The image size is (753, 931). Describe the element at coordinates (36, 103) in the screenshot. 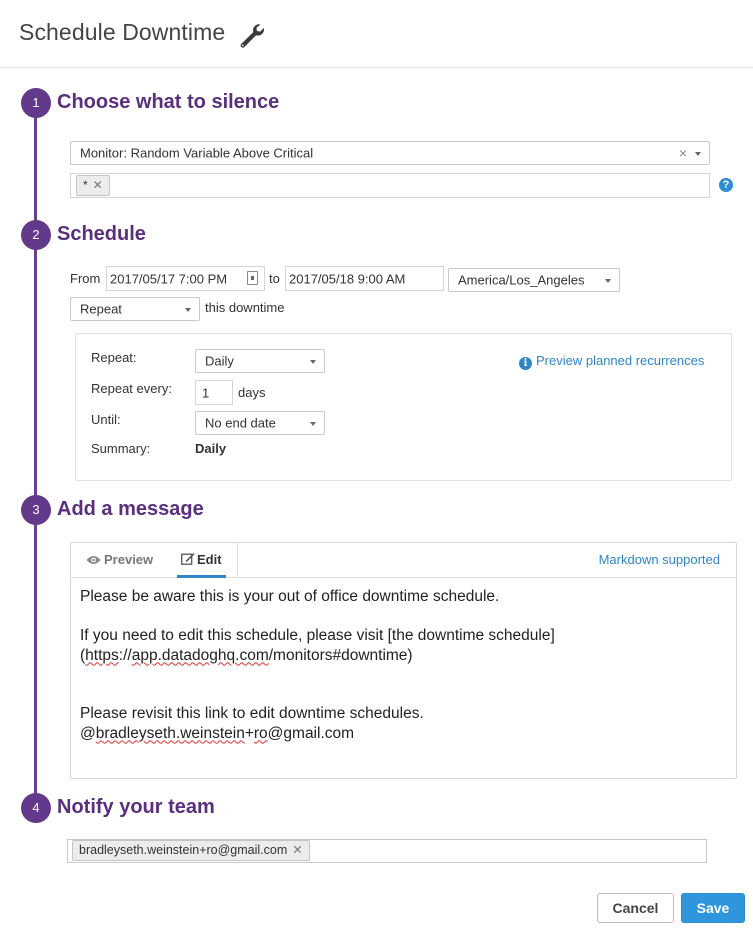

I see `step-number-1: 1` at that location.